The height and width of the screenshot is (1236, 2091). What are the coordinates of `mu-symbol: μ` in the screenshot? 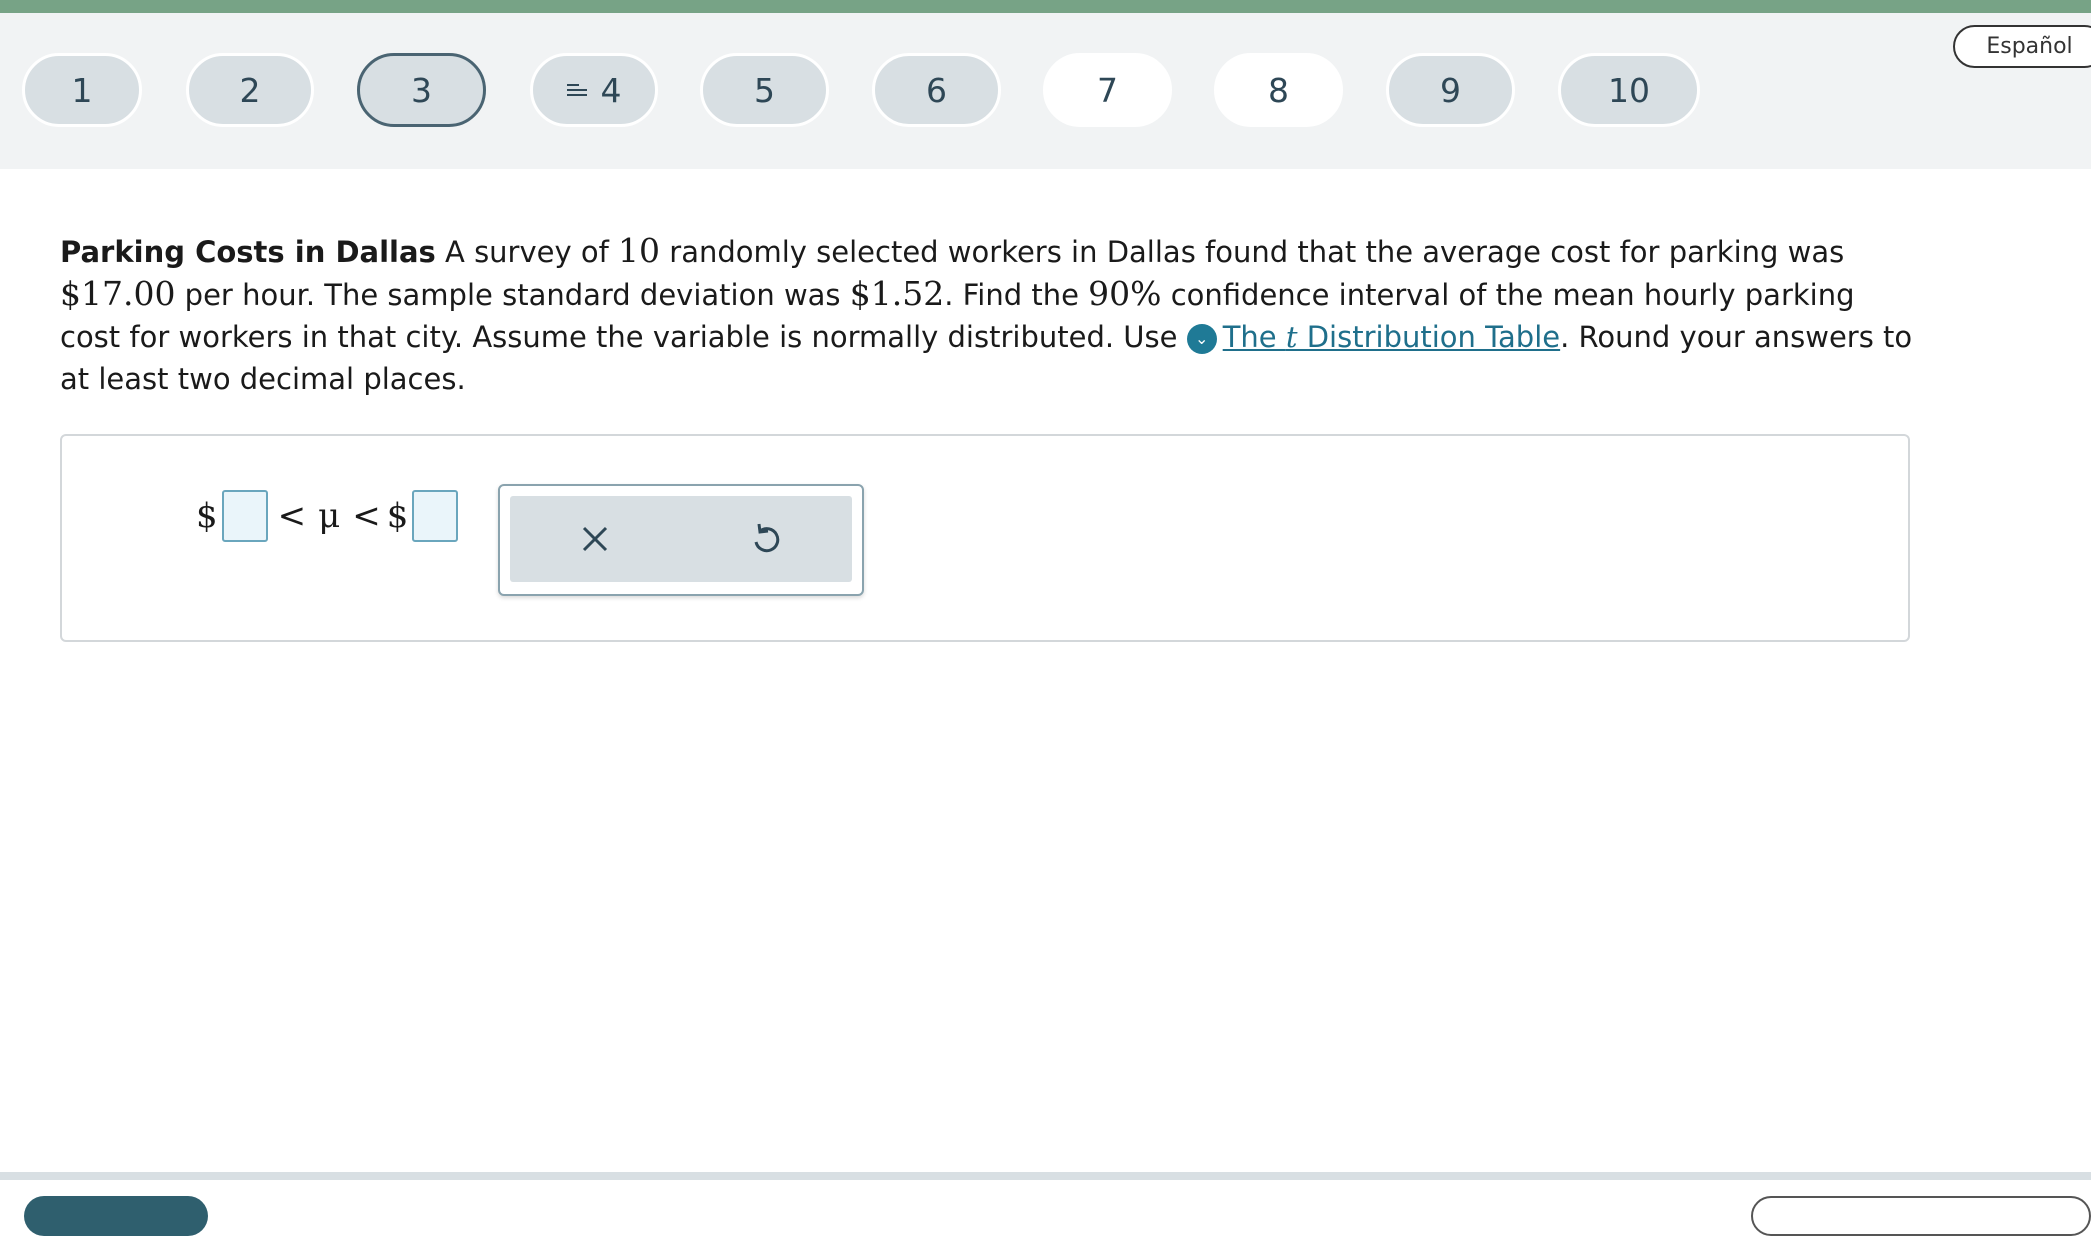 It's located at (329, 516).